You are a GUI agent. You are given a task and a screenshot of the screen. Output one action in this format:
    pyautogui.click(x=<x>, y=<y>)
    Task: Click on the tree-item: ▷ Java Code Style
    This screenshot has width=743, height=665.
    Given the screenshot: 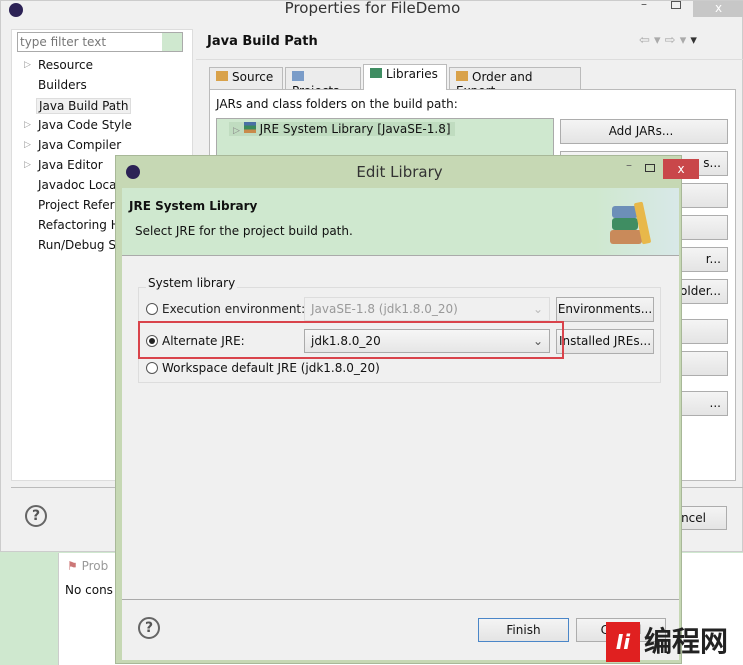 What is the action you would take?
    pyautogui.click(x=78, y=125)
    